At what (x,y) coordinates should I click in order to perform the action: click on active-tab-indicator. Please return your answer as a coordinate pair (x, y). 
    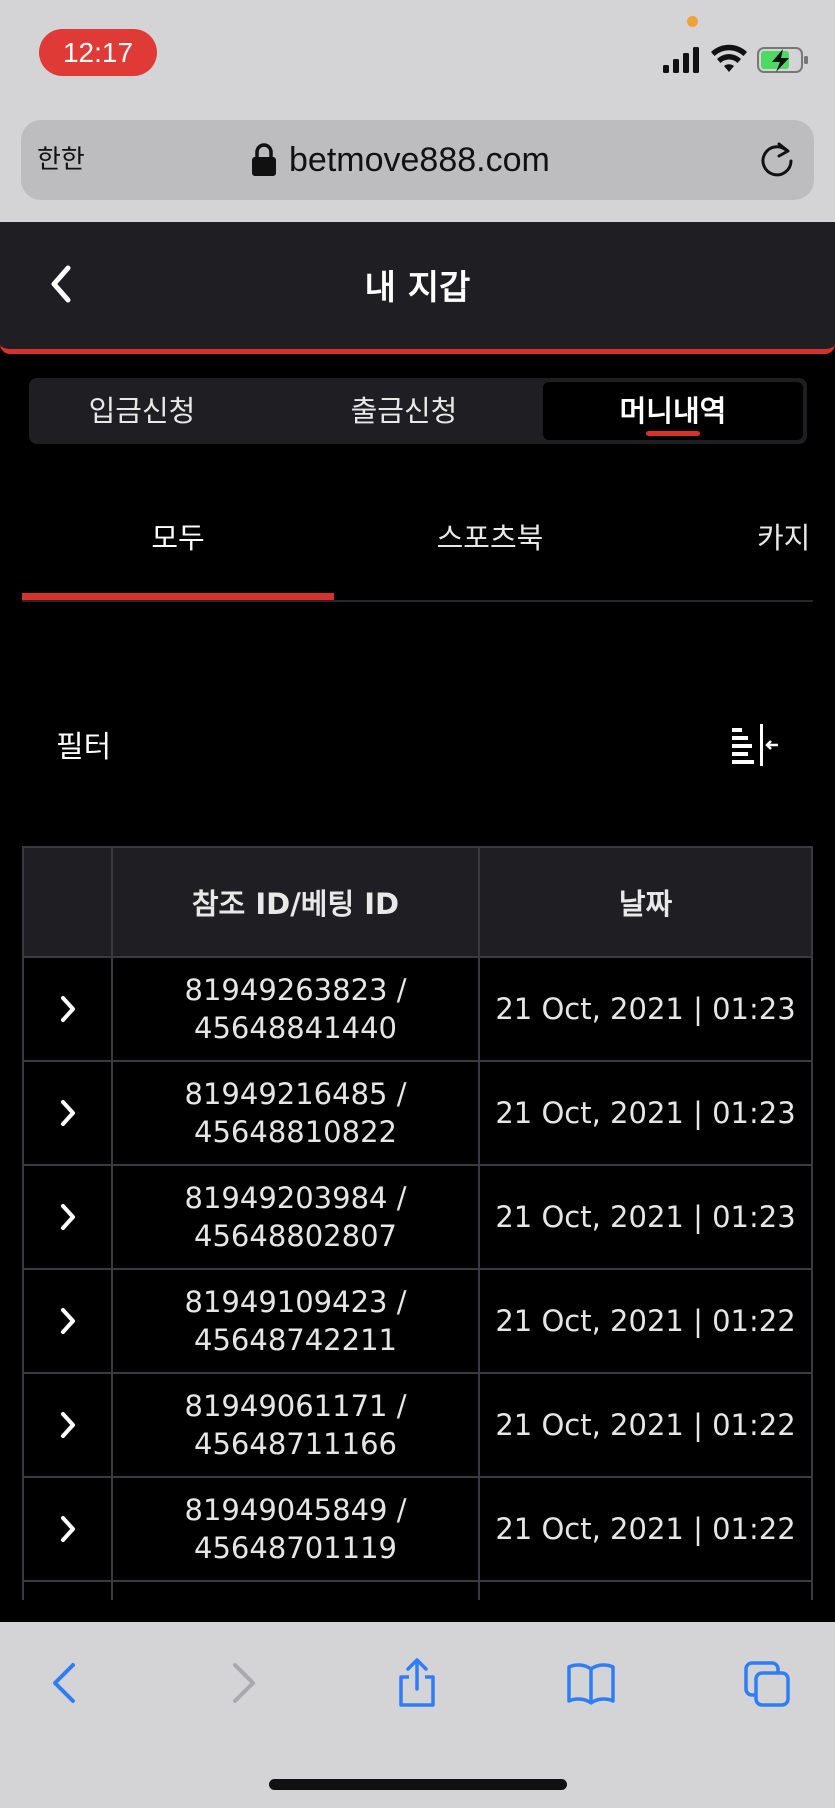
    Looking at the image, I should click on (673, 433).